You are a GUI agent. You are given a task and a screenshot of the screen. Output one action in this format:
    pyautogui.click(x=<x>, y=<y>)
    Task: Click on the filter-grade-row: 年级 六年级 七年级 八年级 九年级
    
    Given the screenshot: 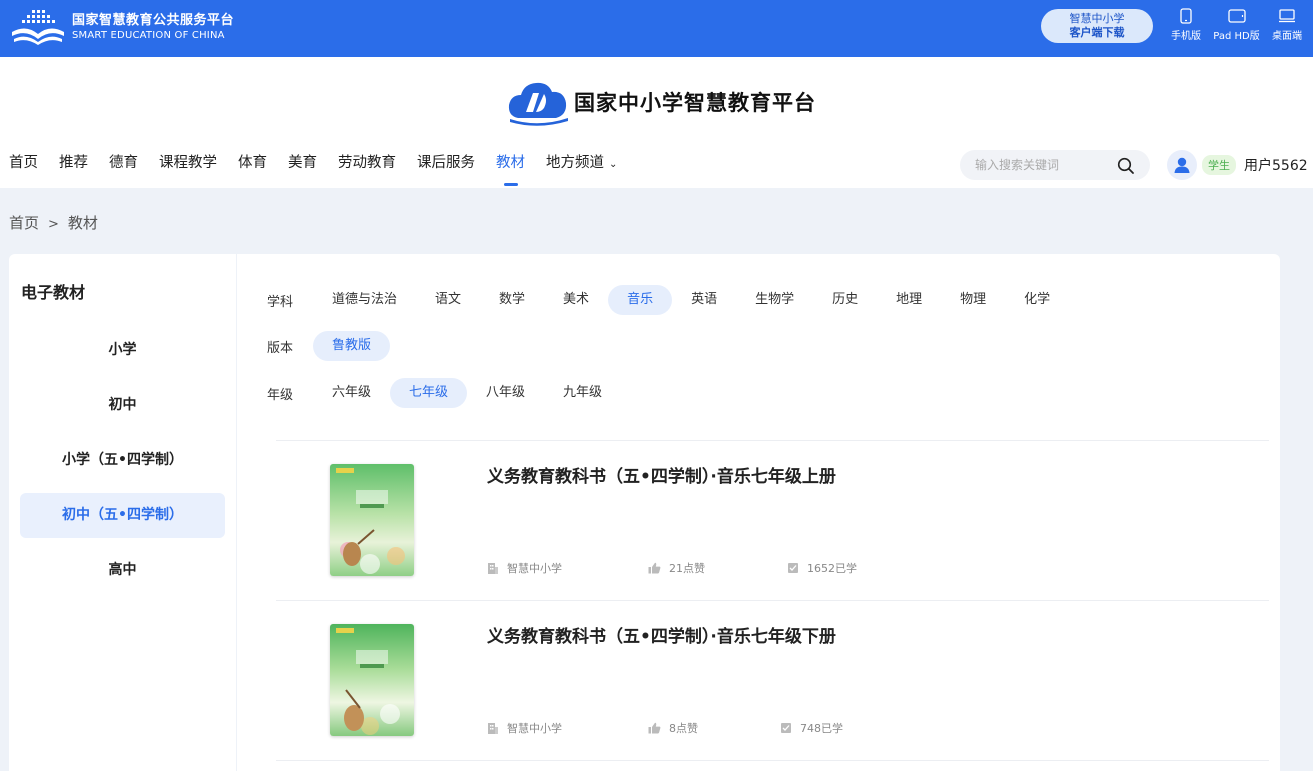 What is the action you would take?
    pyautogui.click(x=444, y=393)
    